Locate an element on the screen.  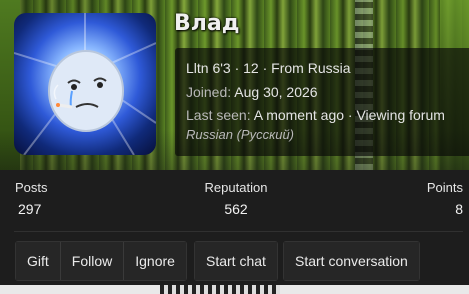
avatar is located at coordinates (85, 84).